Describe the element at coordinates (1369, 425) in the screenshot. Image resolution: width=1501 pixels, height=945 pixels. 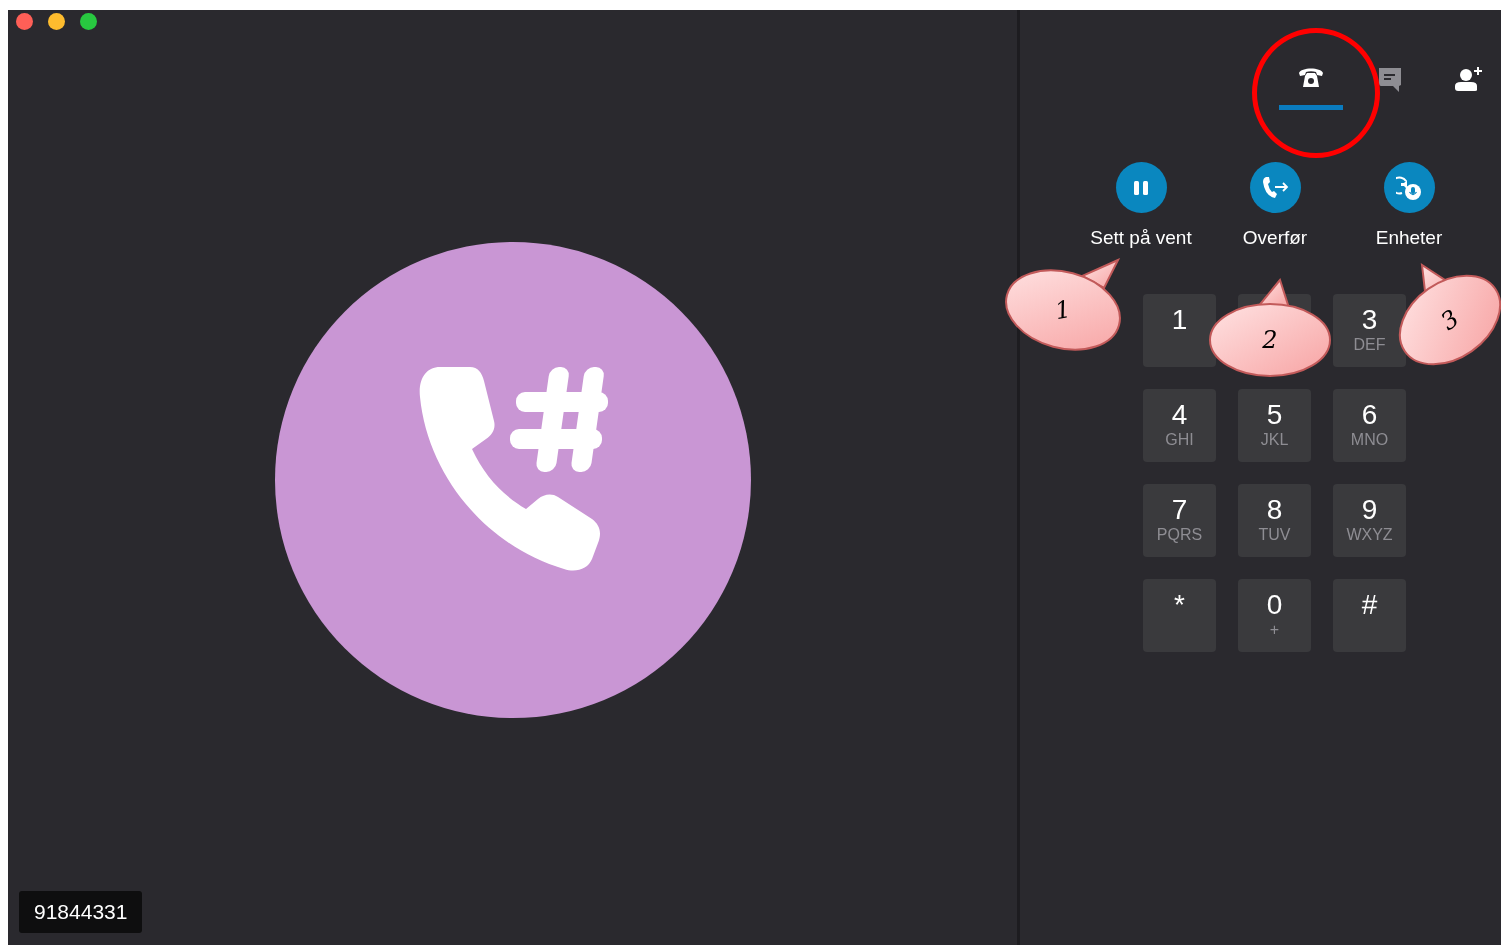
I see `keypad-key: 6 MNO` at that location.